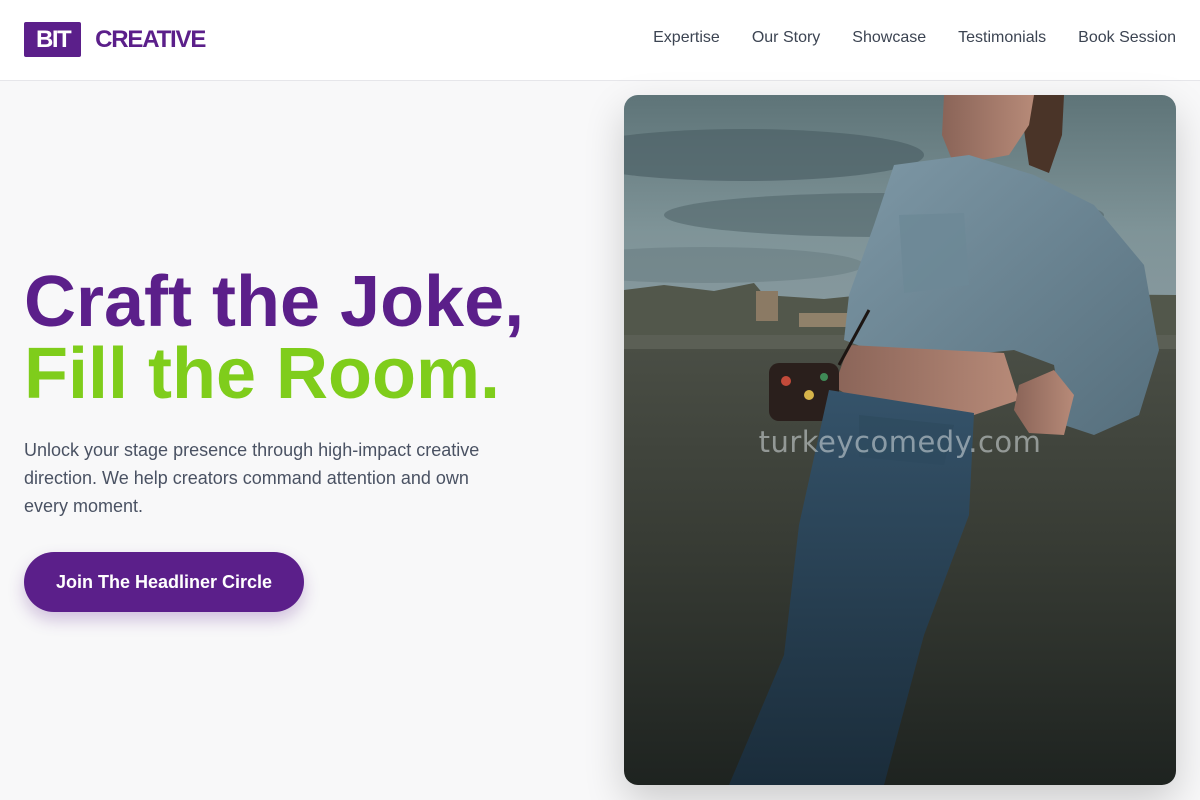  I want to click on nav-link-testimonials: Testimonials, so click(1002, 38).